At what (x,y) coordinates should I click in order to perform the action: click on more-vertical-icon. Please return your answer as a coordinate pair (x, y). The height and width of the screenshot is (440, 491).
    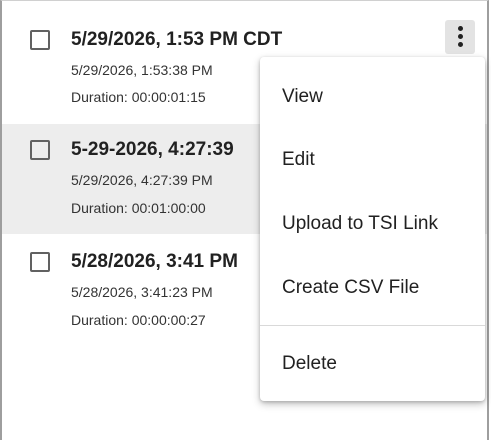
    Looking at the image, I should click on (460, 37).